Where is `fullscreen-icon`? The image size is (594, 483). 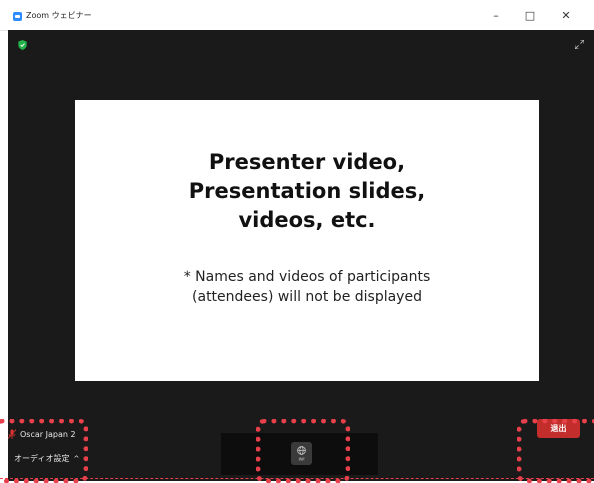 fullscreen-icon is located at coordinates (579, 44).